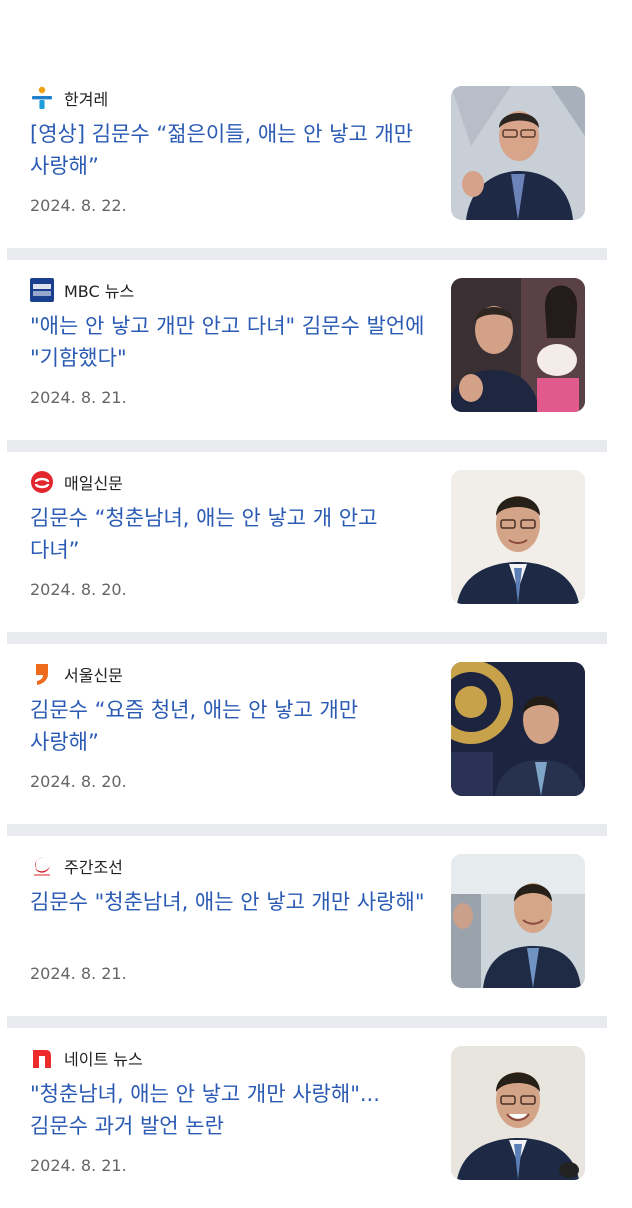 Image resolution: width=632 pixels, height=1208 pixels. What do you see at coordinates (230, 534) in the screenshot?
I see `article-headline: 김문수 “청춘남녀, 애는 안 낳고 개 안고 다녀”` at bounding box center [230, 534].